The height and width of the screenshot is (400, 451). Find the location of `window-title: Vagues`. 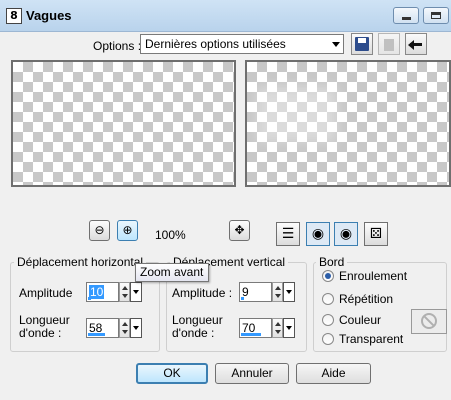

window-title: Vagues is located at coordinates (49, 15).